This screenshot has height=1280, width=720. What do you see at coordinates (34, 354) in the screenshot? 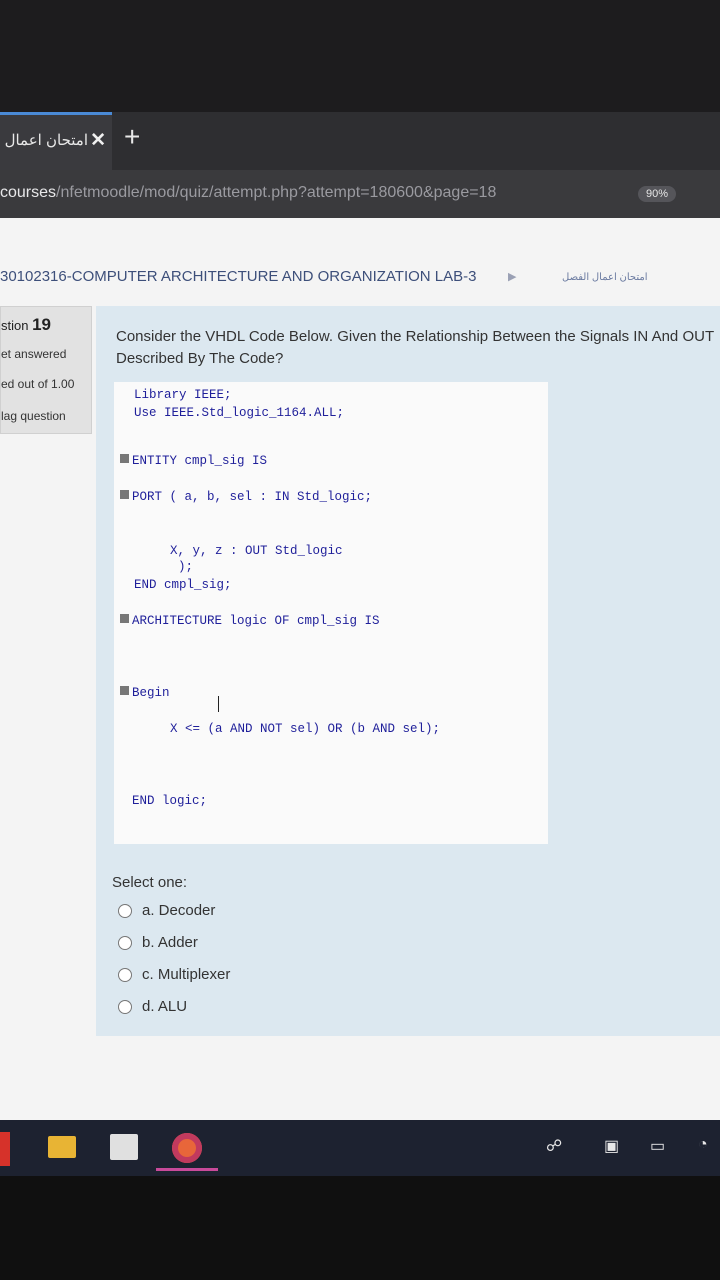
I see `question-status: et answered` at bounding box center [34, 354].